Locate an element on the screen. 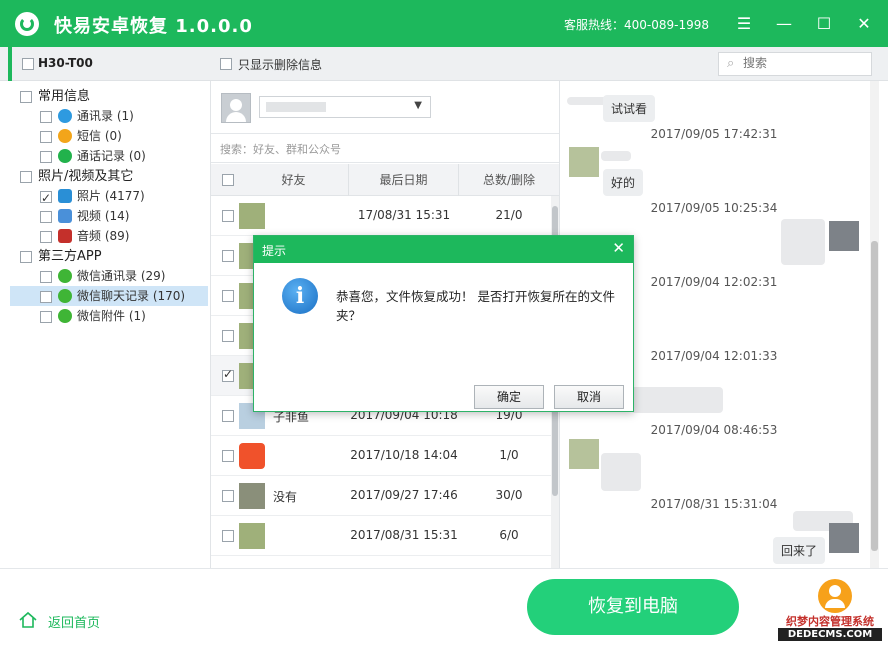  tree-item-wechat-chats: 微信聊天记录 (170) is located at coordinates (109, 296).